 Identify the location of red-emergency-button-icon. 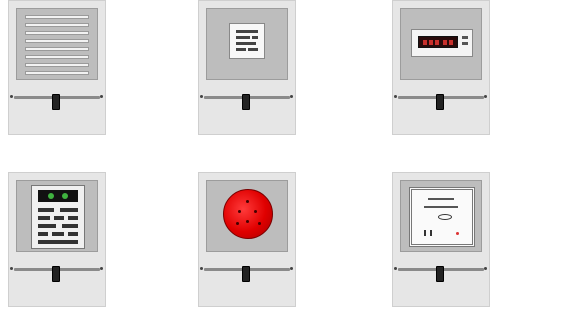
(247, 216).